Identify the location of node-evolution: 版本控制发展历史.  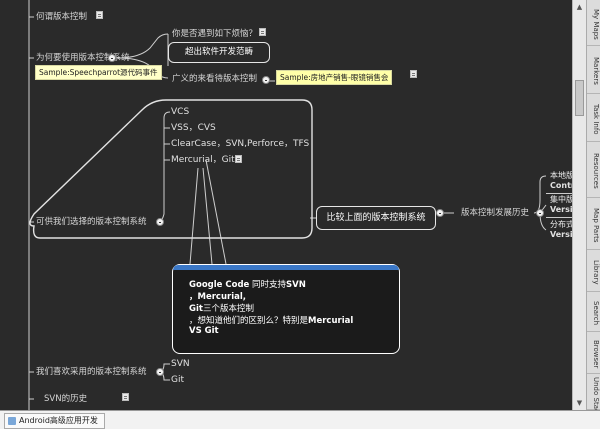
(495, 213).